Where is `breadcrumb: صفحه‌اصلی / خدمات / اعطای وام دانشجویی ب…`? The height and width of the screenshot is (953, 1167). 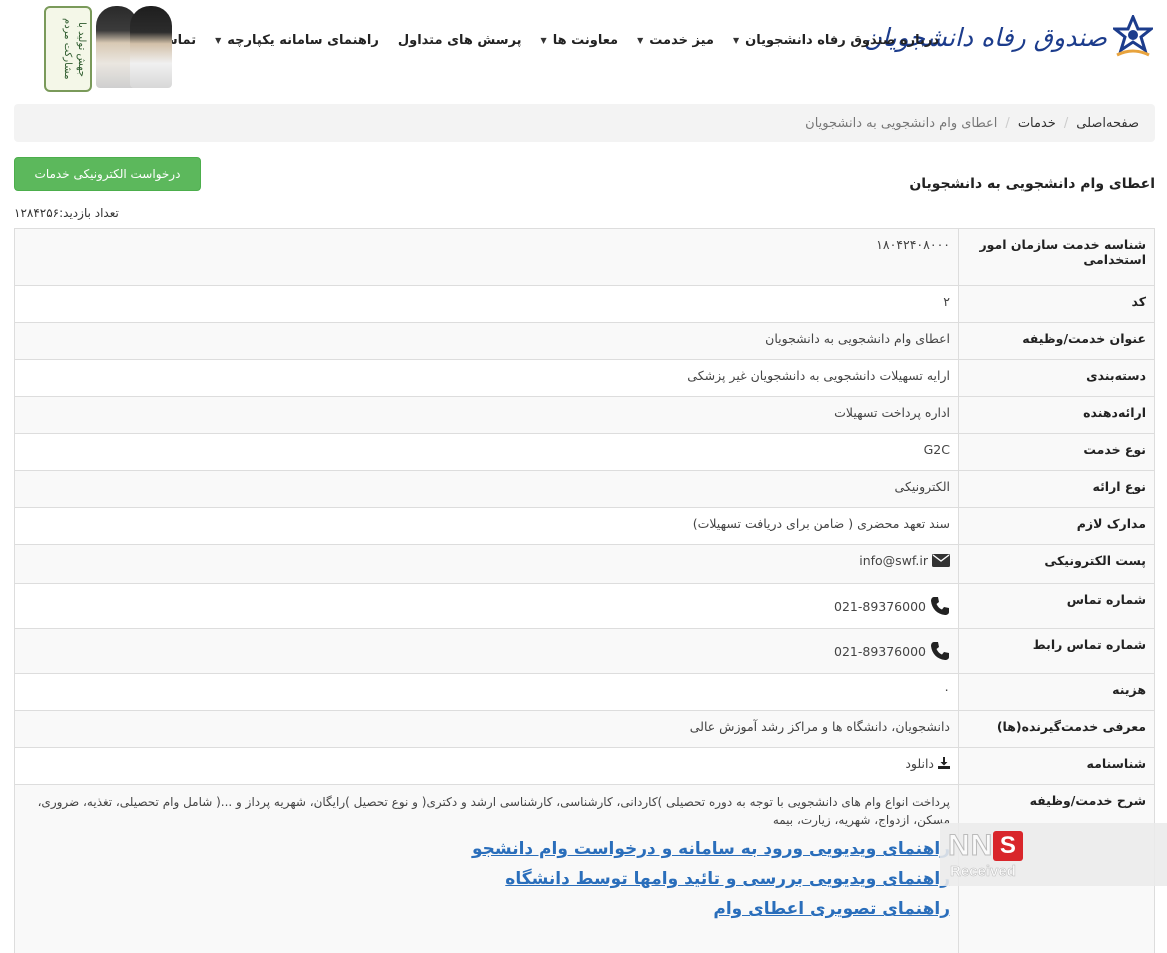 breadcrumb: صفحه‌اصلی / خدمات / اعطای وام دانشجویی ب… is located at coordinates (584, 123).